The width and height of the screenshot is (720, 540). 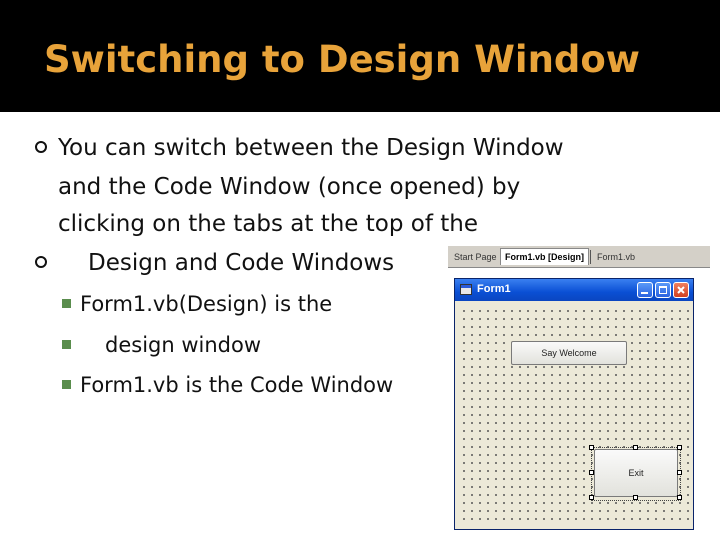 What do you see at coordinates (268, 224) in the screenshot?
I see `bullet-1-line-3: clicking on the tabs at the top of the` at bounding box center [268, 224].